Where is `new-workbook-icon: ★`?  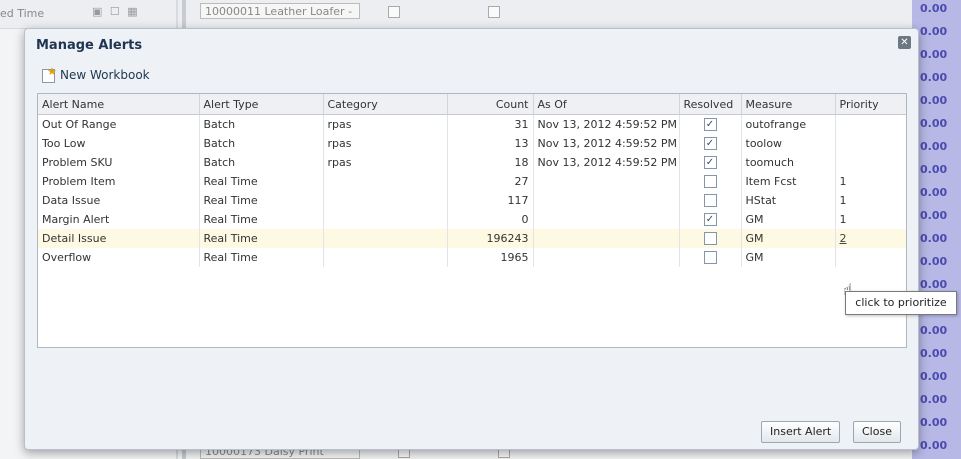
new-workbook-icon: ★ is located at coordinates (49, 74).